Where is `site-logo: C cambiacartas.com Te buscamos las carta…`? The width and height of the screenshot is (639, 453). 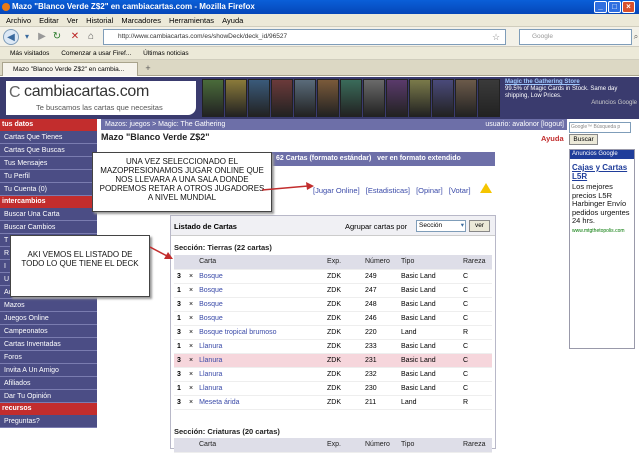
site-logo: C cambiacartas.com Te buscamos las carta… is located at coordinates (101, 98).